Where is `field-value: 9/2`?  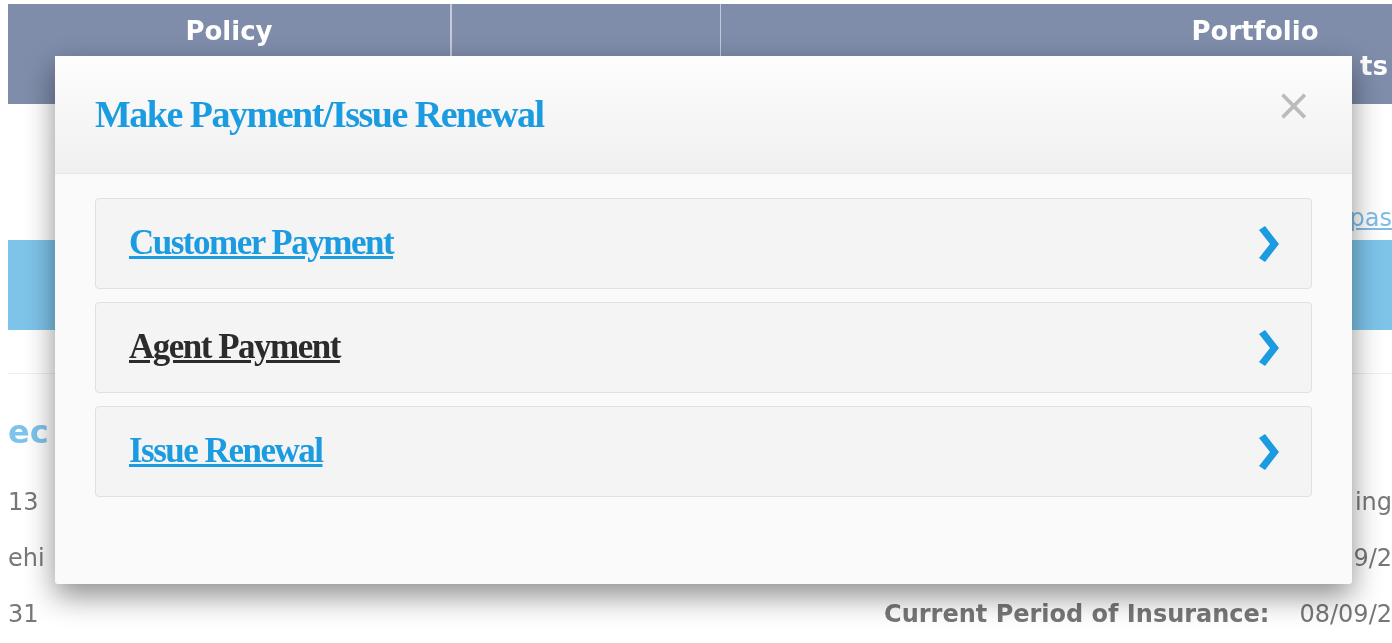 field-value: 9/2 is located at coordinates (1372, 558).